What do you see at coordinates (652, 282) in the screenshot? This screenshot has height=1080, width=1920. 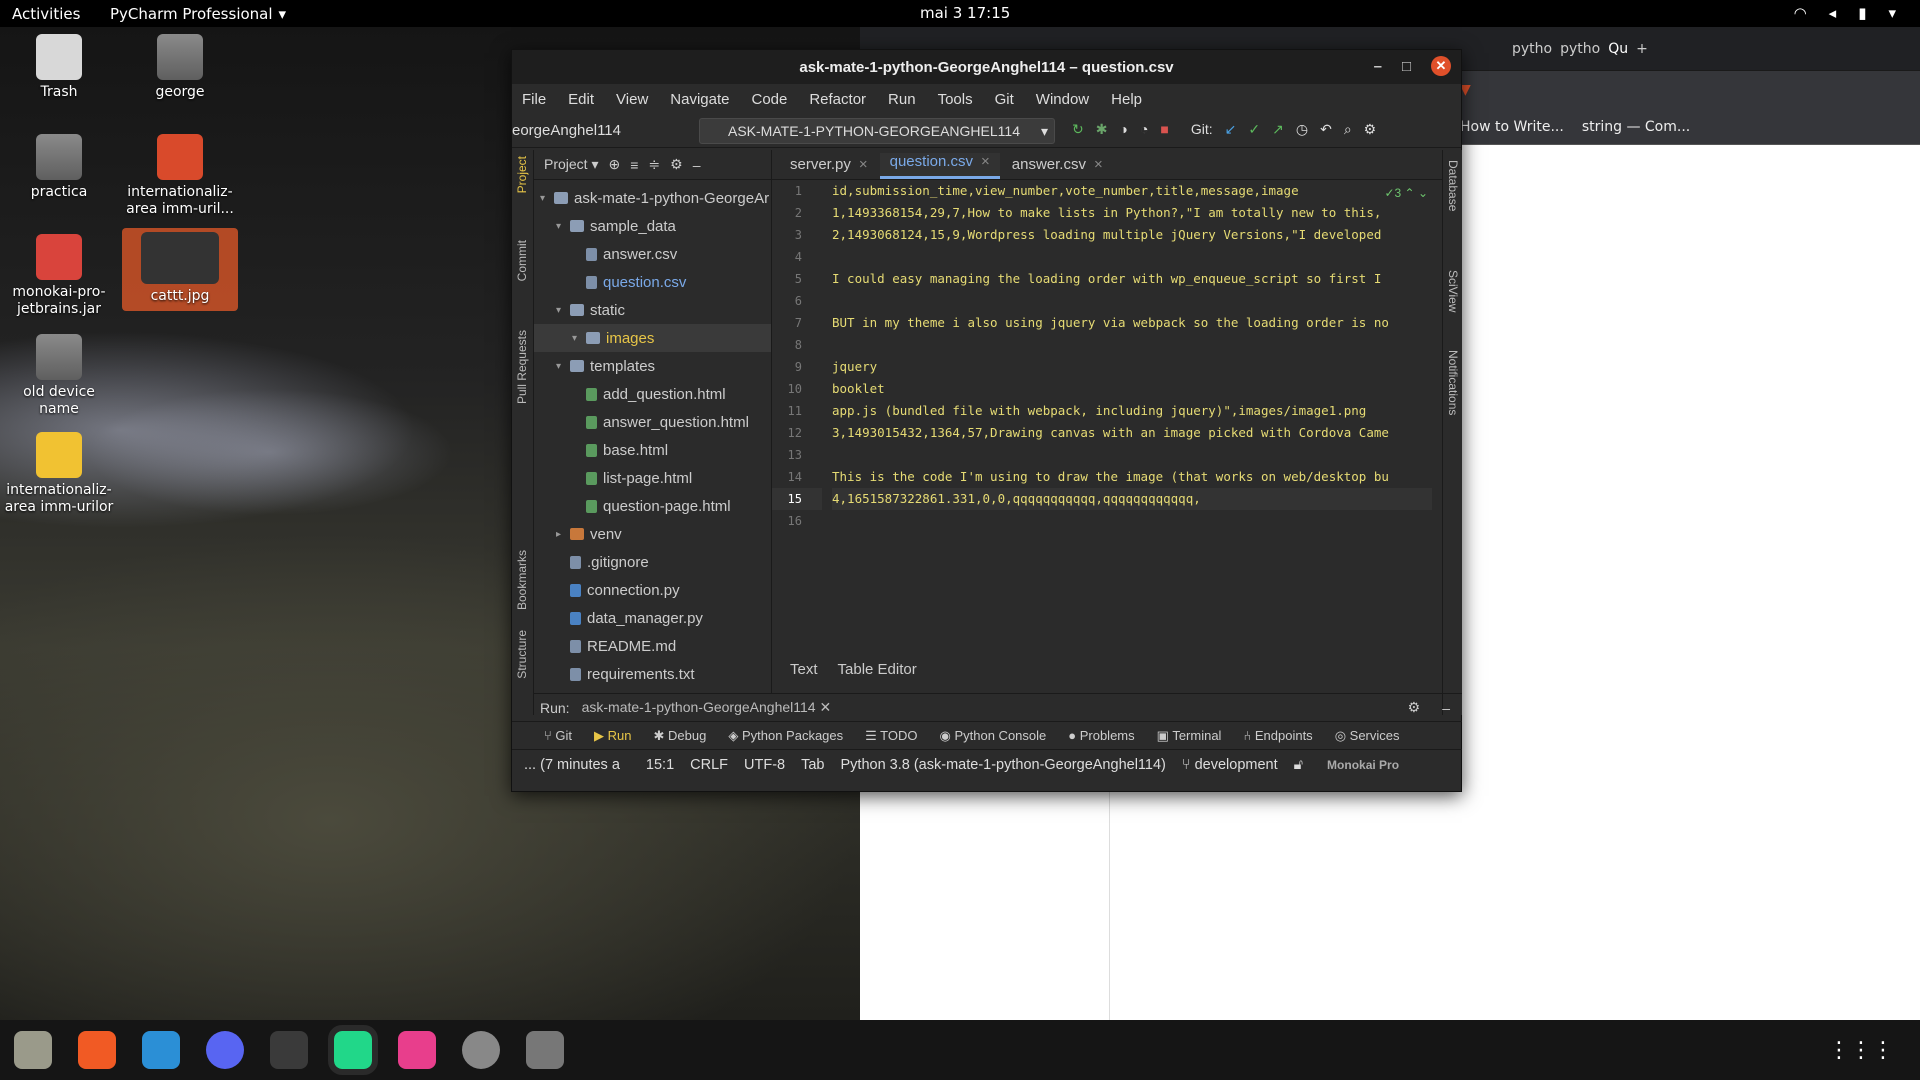 I see `tree-item: question.csv` at bounding box center [652, 282].